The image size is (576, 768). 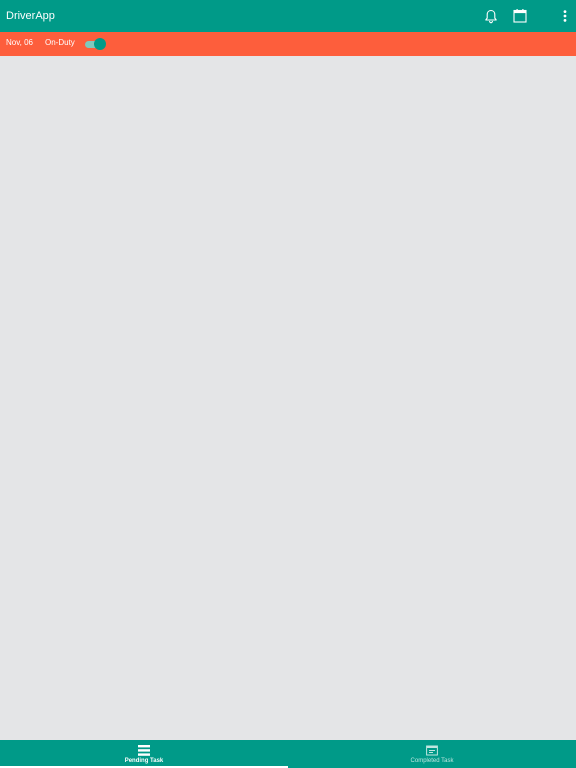 I want to click on calendar-button, so click(x=520, y=16).